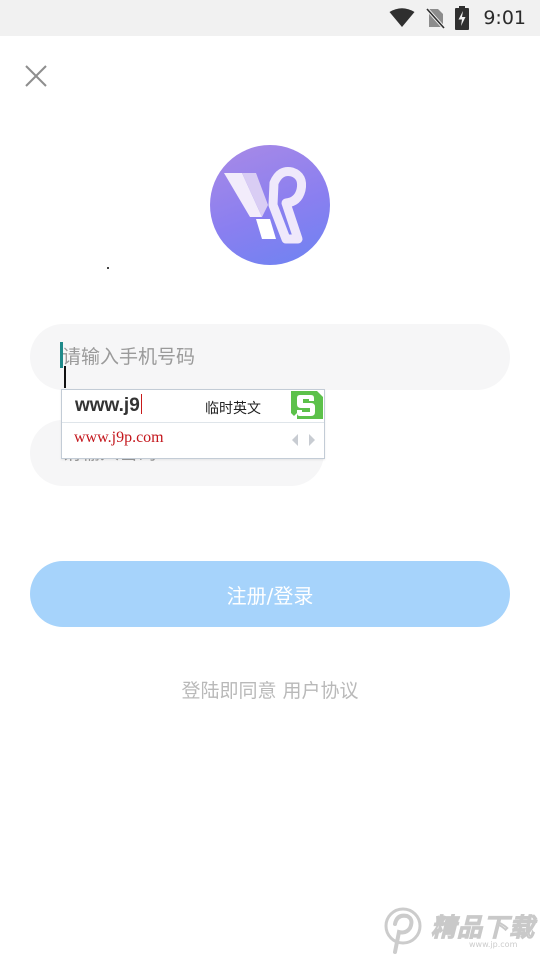 This screenshot has height=960, width=540. I want to click on phone-field, so click(270, 357).